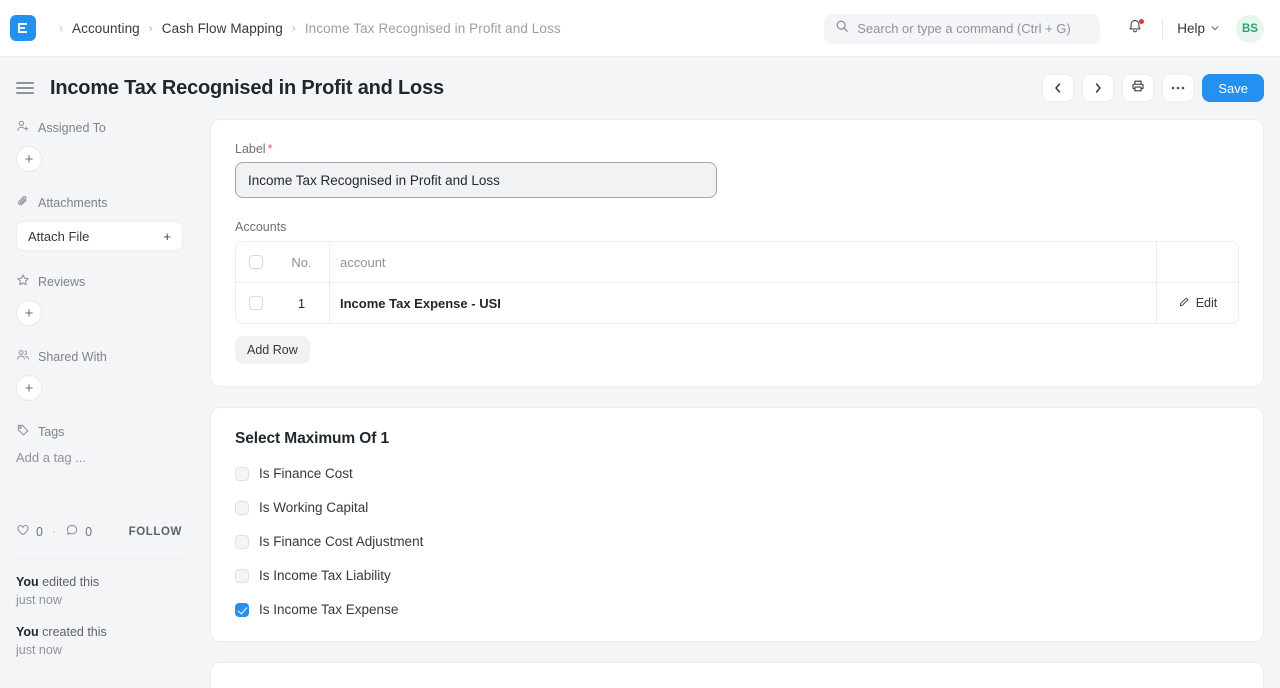 This screenshot has height=688, width=1280. I want to click on comment-count: 0, so click(89, 531).